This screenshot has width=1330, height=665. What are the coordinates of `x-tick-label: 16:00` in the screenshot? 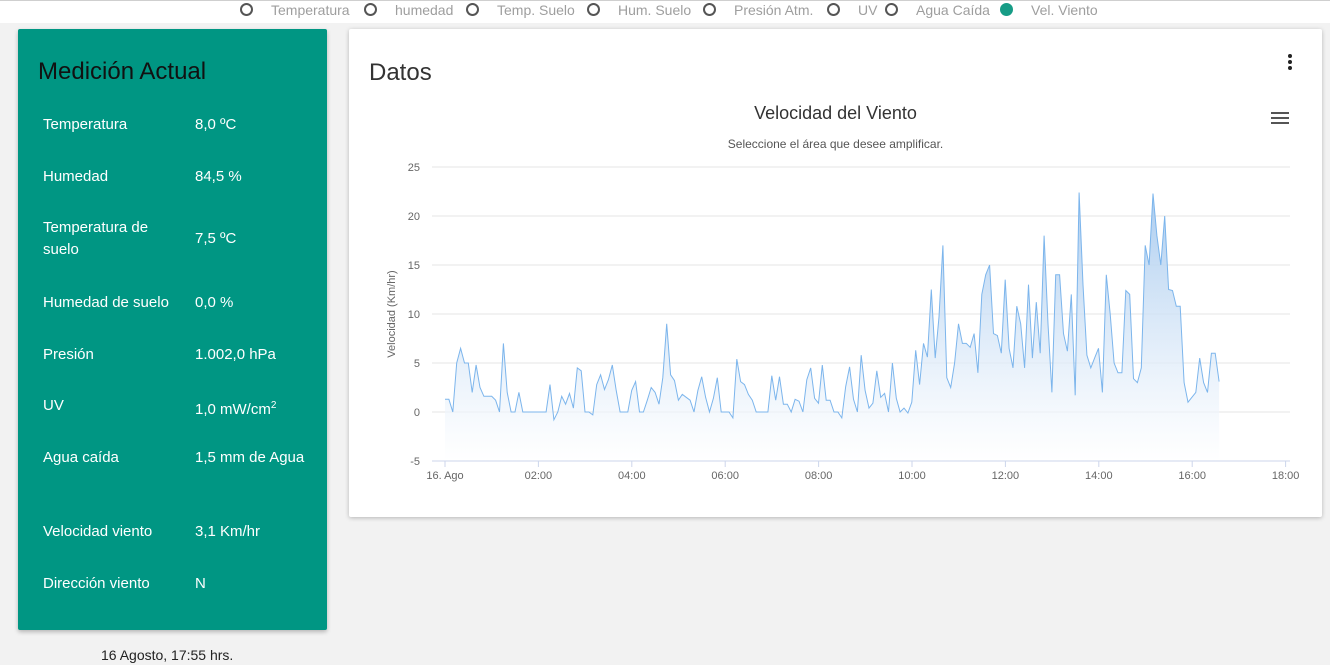 It's located at (1192, 476).